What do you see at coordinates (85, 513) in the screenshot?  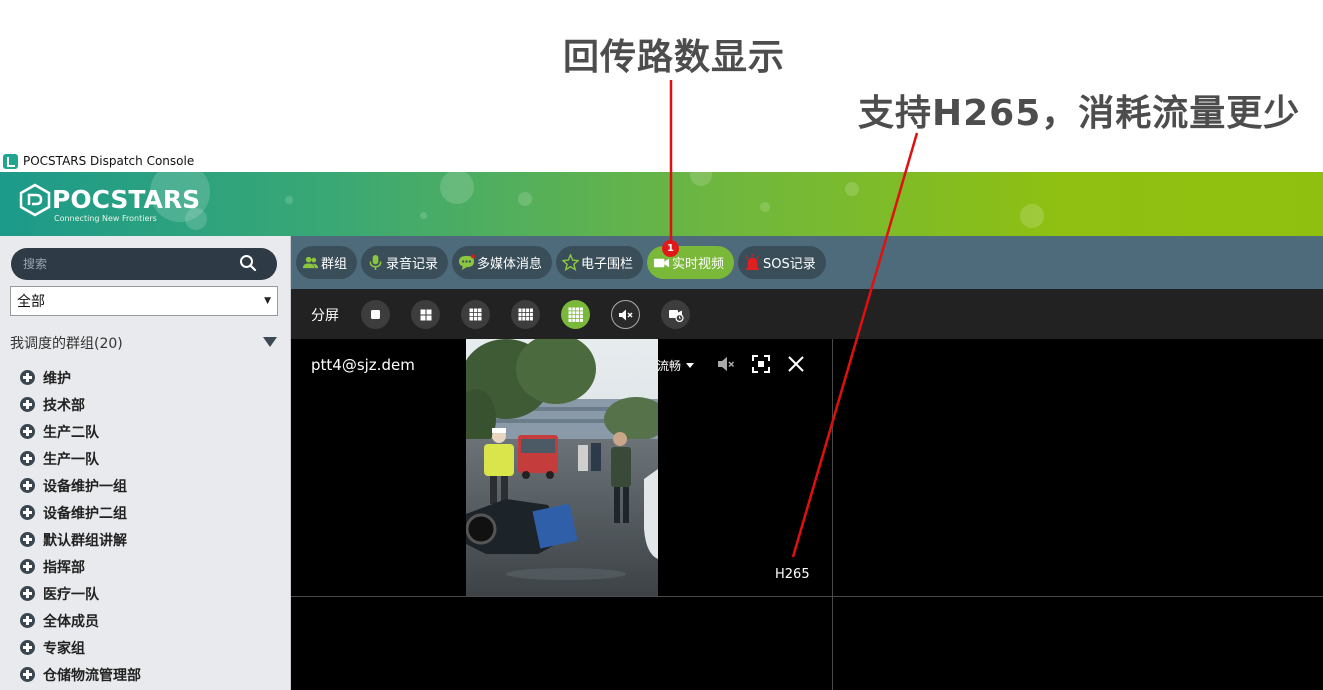 I see `group-name: 设备维护二组` at bounding box center [85, 513].